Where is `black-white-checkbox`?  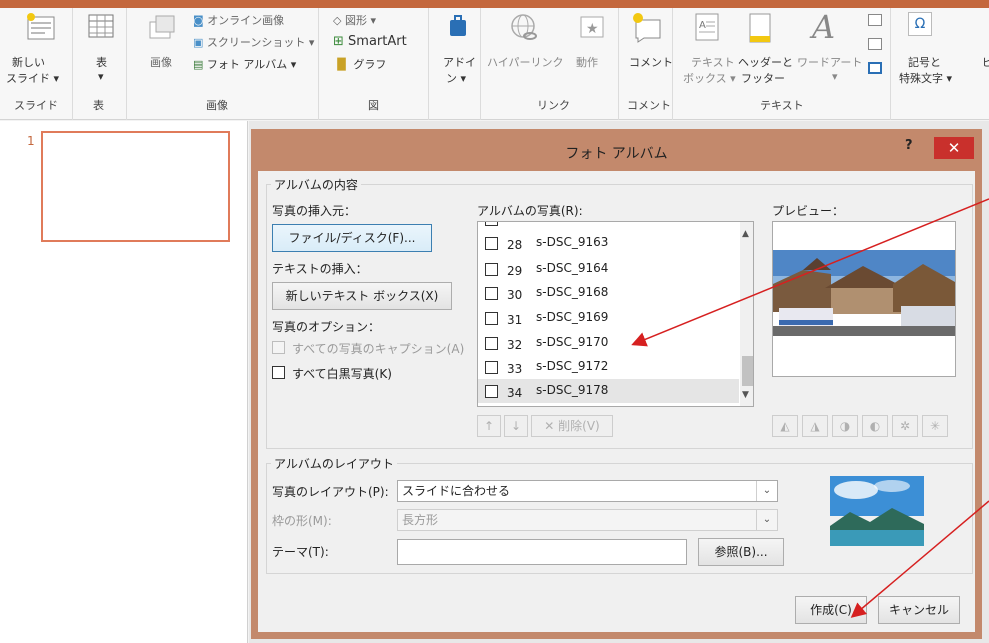
black-white-checkbox is located at coordinates (278, 372).